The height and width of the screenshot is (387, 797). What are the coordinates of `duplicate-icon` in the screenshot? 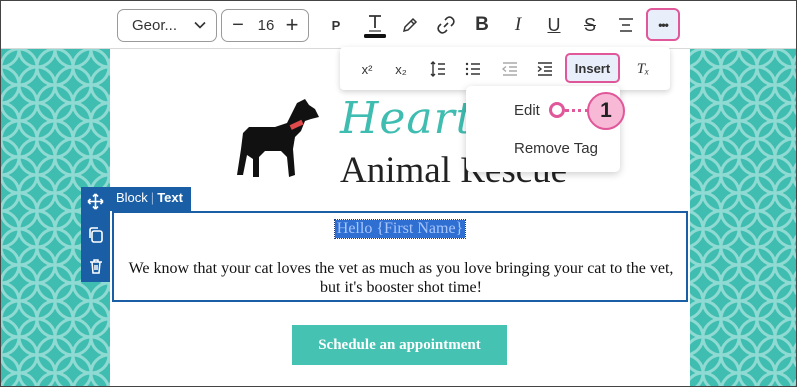 It's located at (95, 234).